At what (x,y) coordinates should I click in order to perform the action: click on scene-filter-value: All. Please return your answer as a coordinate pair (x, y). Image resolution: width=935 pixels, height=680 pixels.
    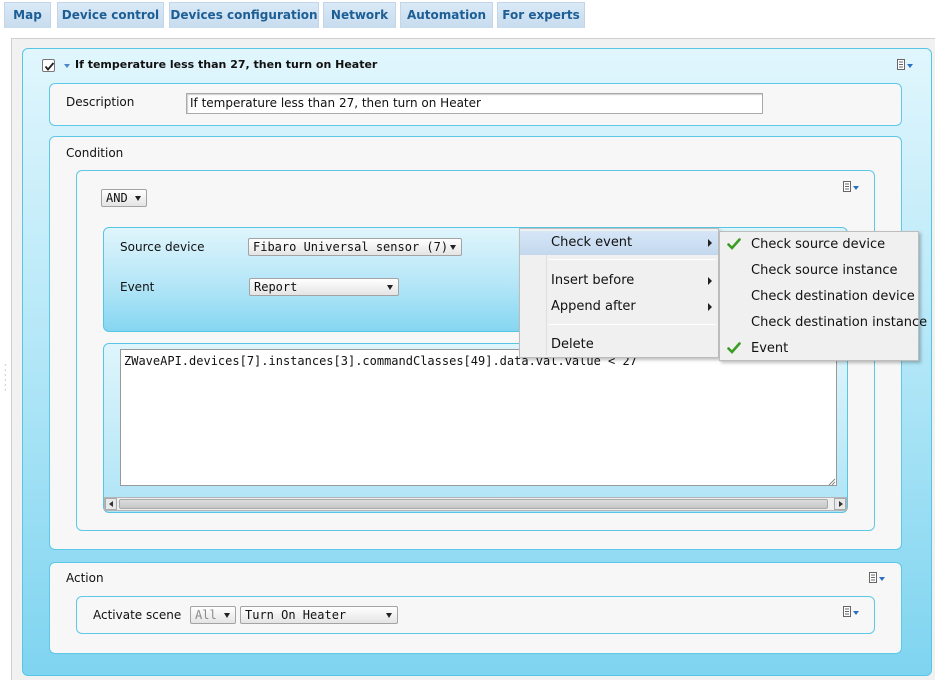
    Looking at the image, I should click on (206, 615).